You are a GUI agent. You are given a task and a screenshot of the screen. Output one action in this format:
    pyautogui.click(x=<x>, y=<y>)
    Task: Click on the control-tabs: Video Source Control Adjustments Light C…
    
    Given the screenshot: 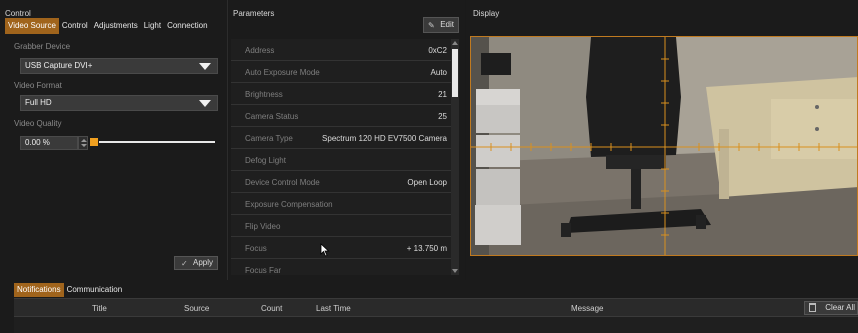 What is the action you would take?
    pyautogui.click(x=108, y=26)
    